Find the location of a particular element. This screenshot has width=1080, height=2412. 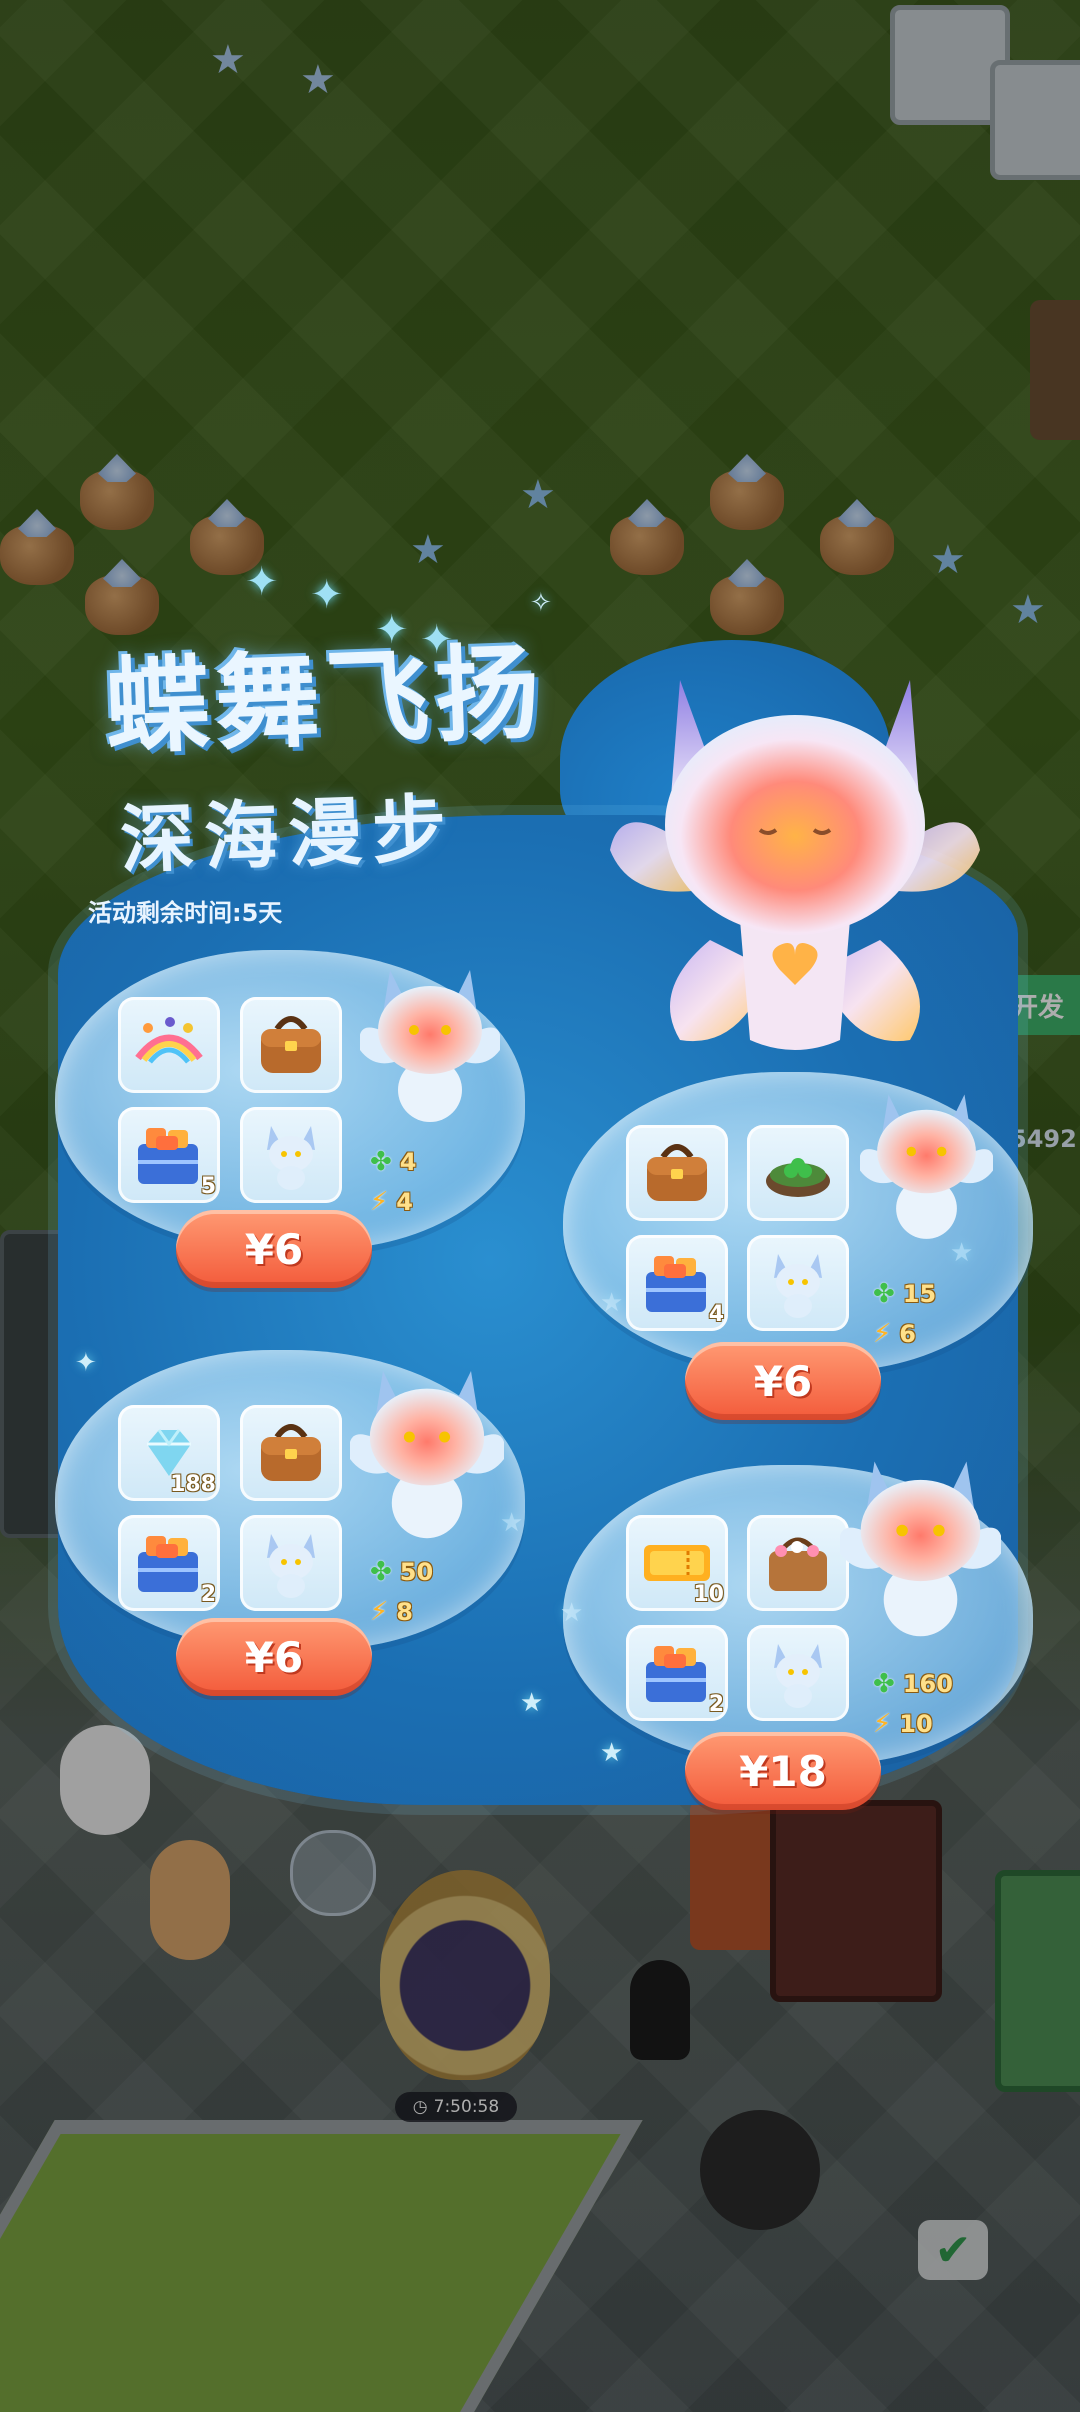

clover-stat: ✤ 50 is located at coordinates (401, 1572).